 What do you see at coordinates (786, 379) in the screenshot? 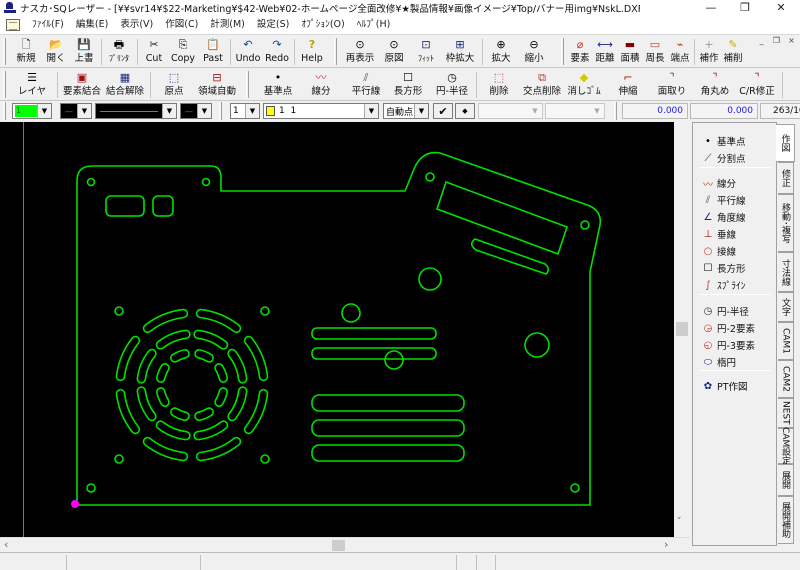
I see `tab-6: CAM2` at bounding box center [786, 379].